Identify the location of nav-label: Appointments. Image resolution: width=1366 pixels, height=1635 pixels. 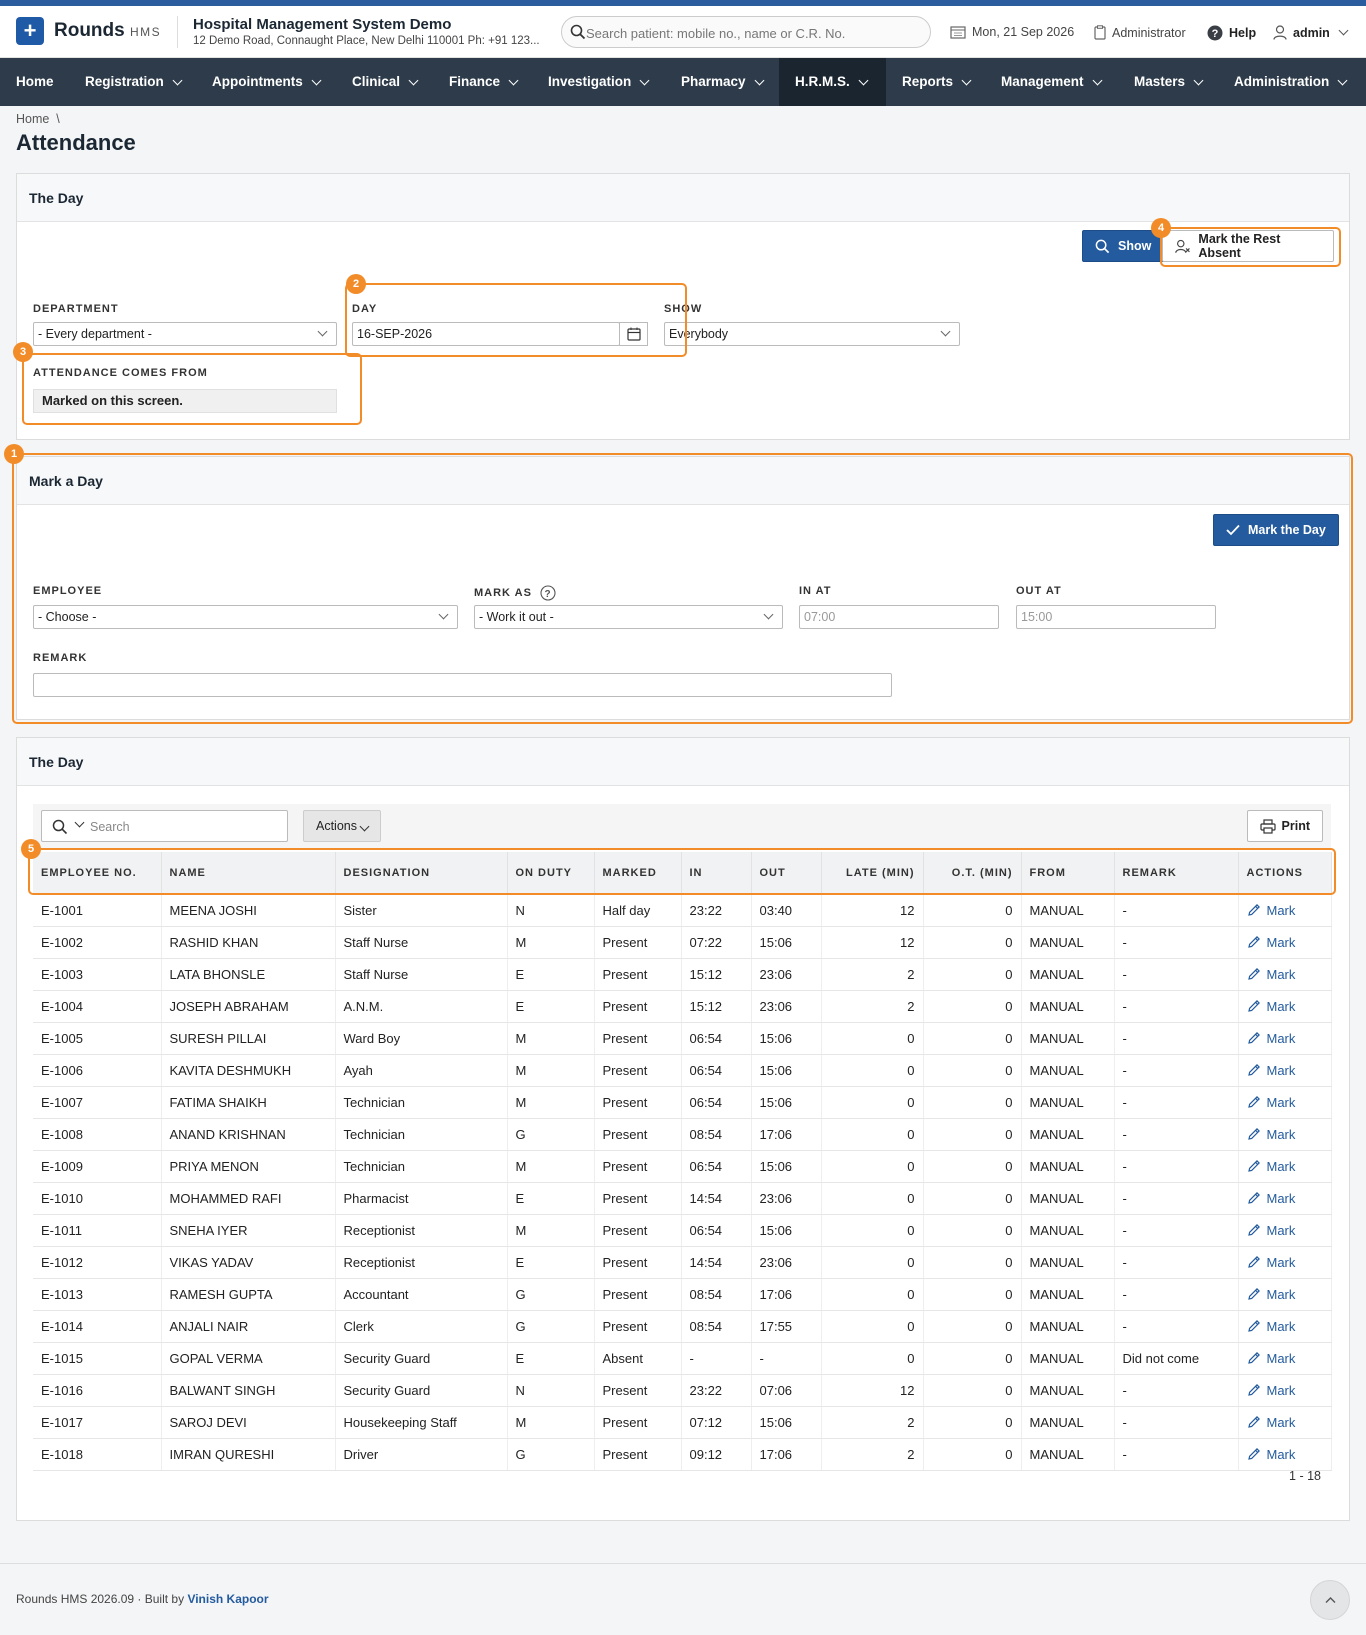
(257, 81).